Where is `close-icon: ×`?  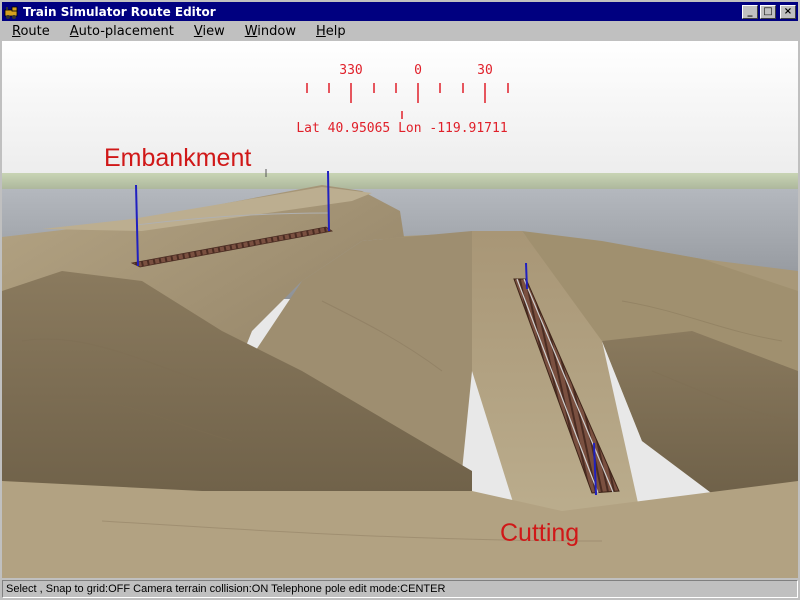
close-icon: × is located at coordinates (788, 11).